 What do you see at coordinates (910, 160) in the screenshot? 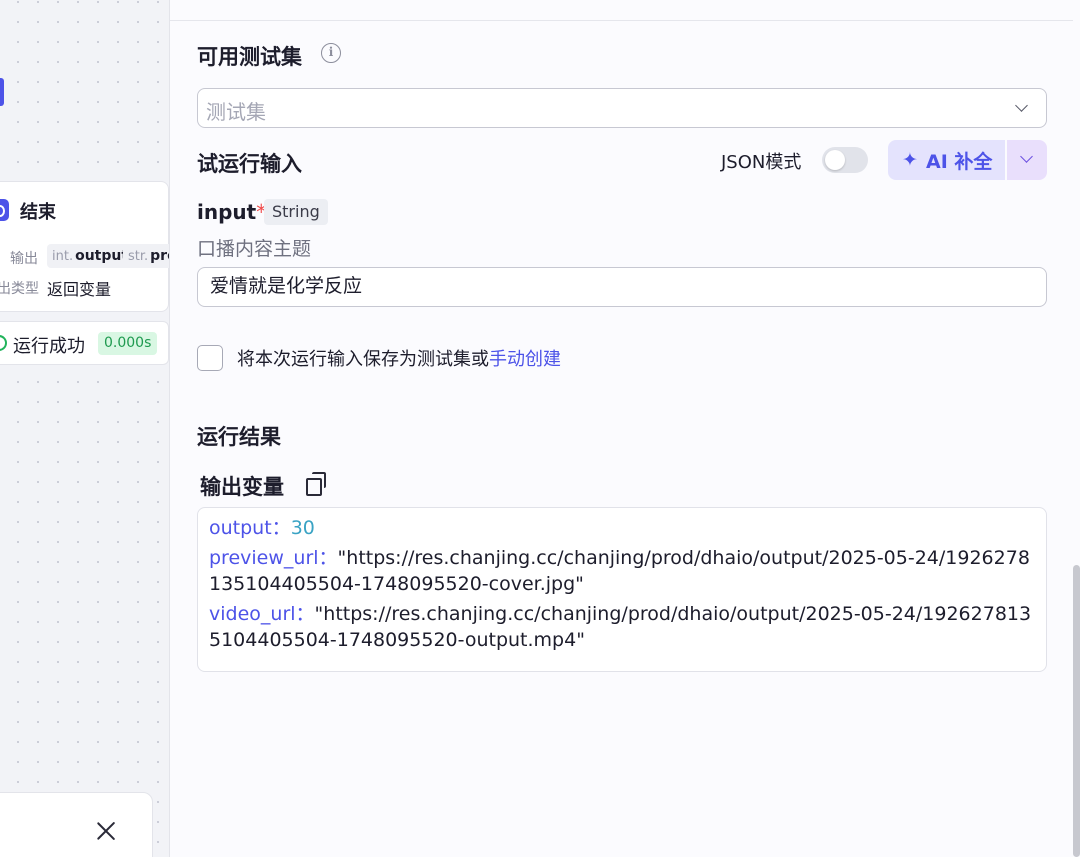
I see `sparkle-icon: ✦` at bounding box center [910, 160].